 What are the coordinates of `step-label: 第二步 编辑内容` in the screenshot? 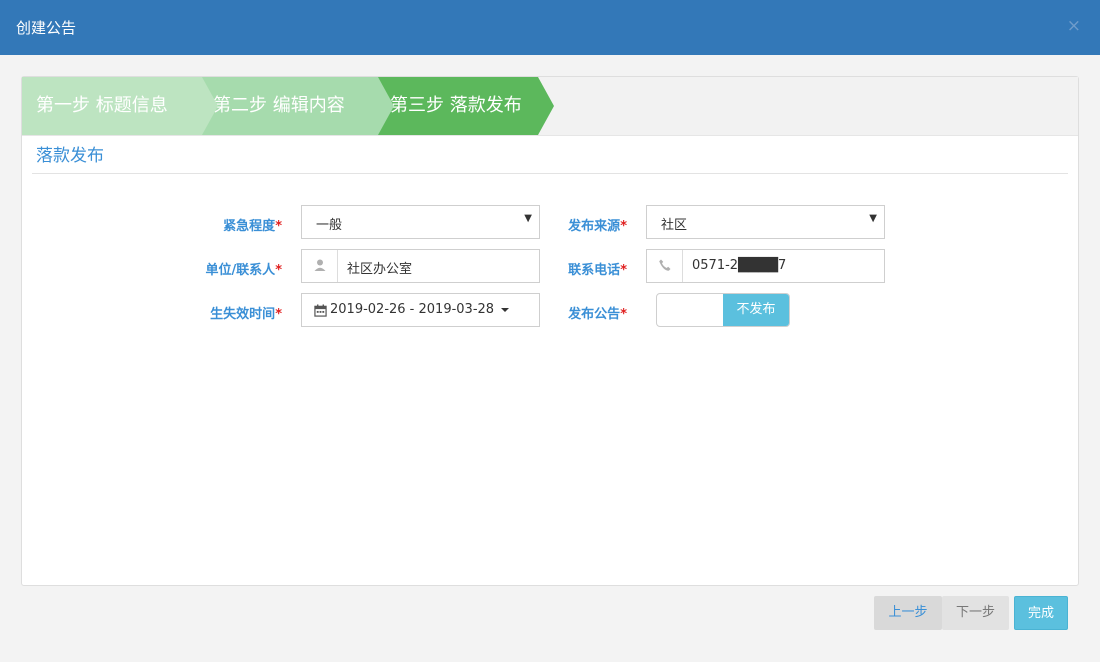 It's located at (279, 105).